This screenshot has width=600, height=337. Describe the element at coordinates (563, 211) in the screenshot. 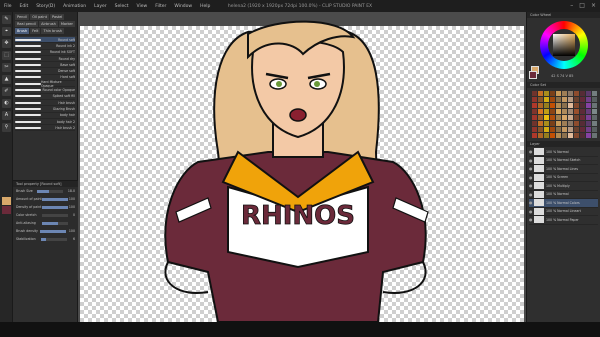

I see `layer-row: ● 100 % Normal Lineart` at that location.